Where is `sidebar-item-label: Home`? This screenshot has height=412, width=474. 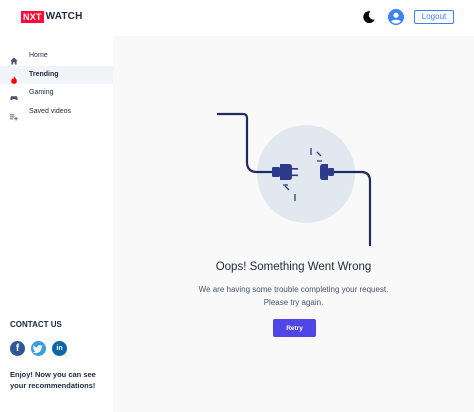
sidebar-item-label: Home is located at coordinates (38, 55).